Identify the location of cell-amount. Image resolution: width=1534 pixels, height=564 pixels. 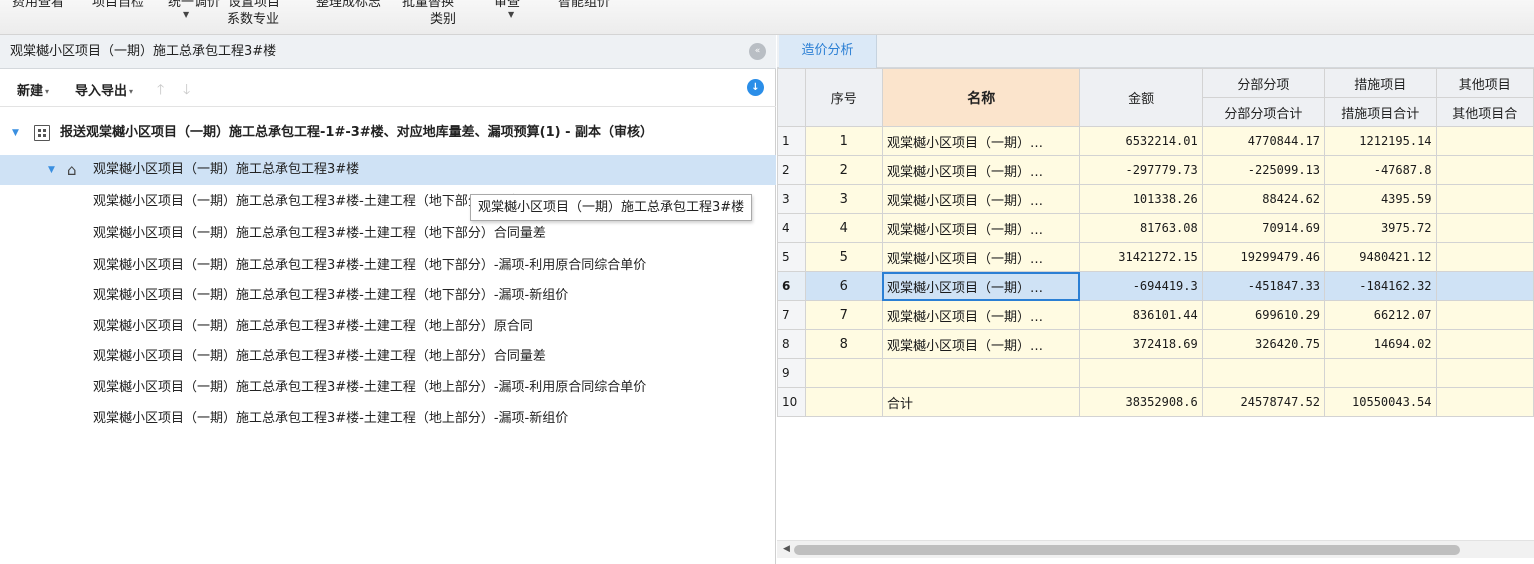
(1141, 373).